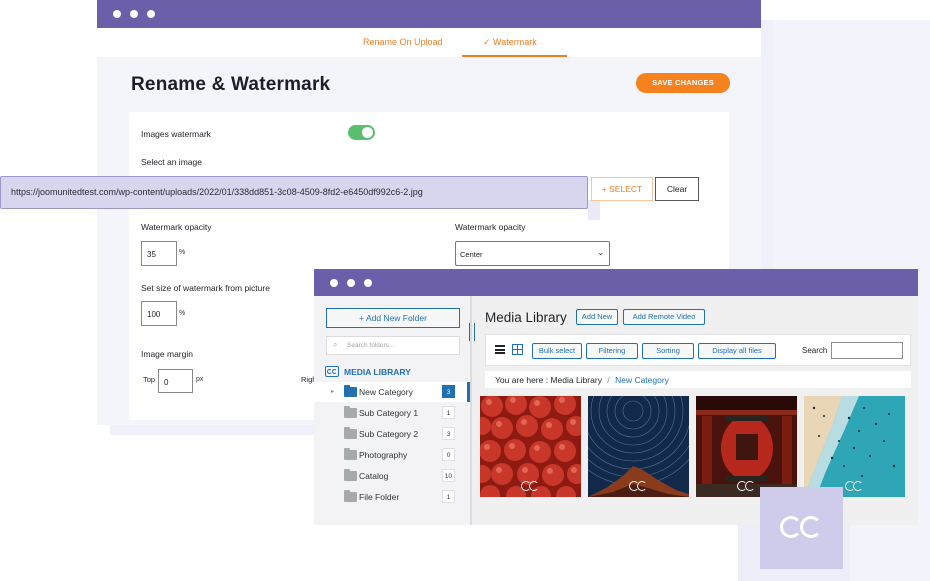  Describe the element at coordinates (867, 350) in the screenshot. I see `media-search-input` at that location.